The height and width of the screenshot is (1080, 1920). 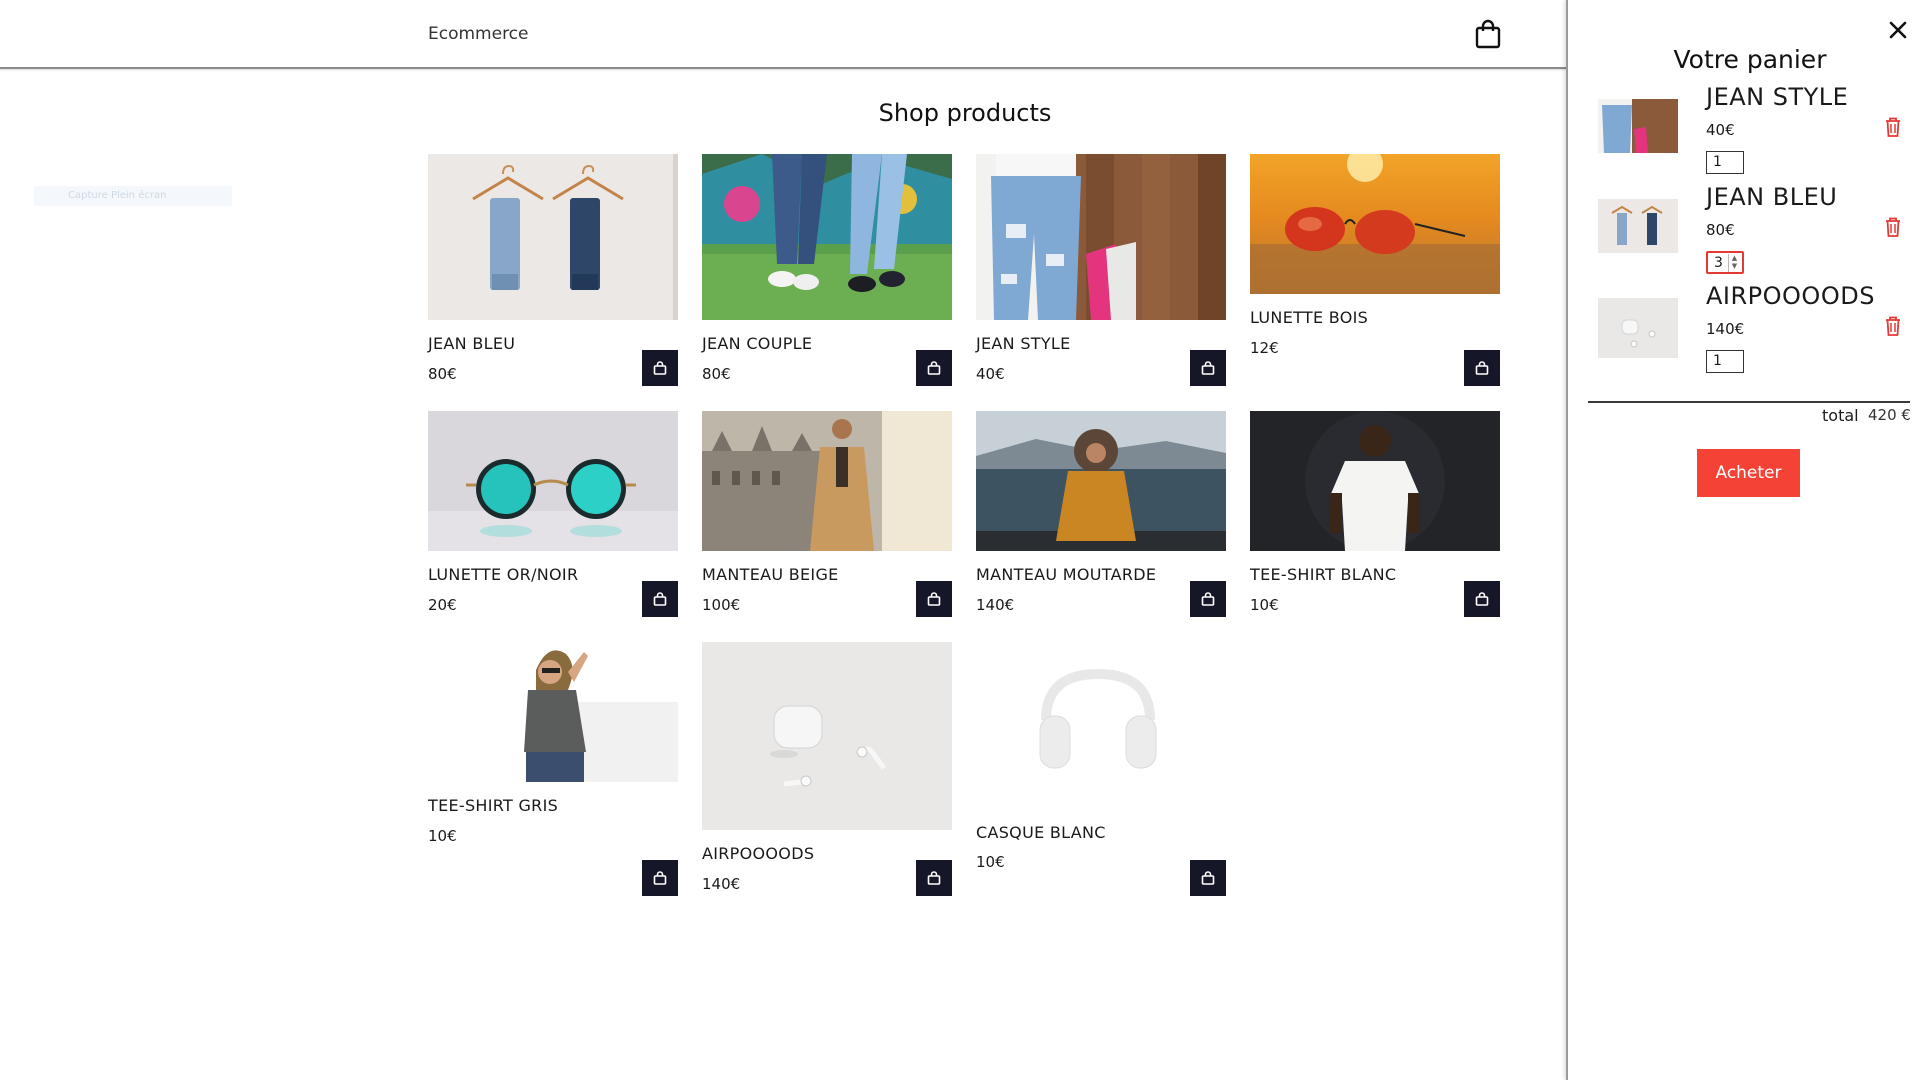 I want to click on cart-item-name: AIRPOOOODS, so click(x=1790, y=296).